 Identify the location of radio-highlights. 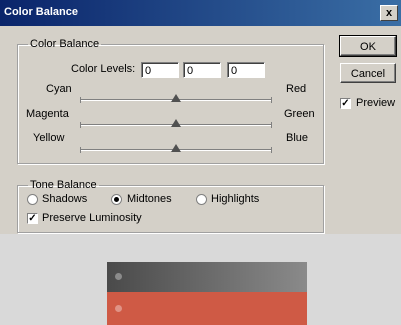
(201, 199).